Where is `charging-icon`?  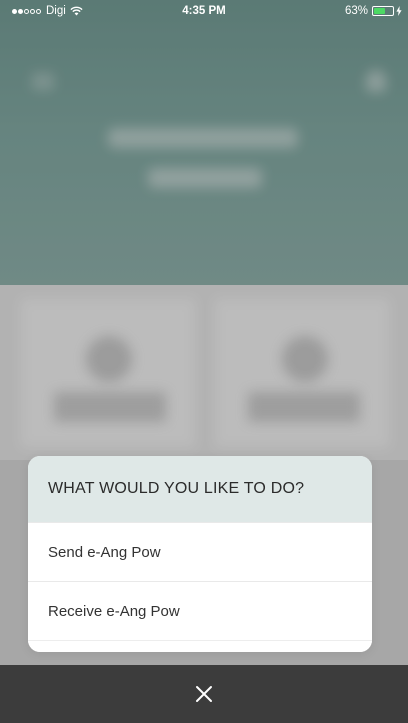 charging-icon is located at coordinates (399, 11).